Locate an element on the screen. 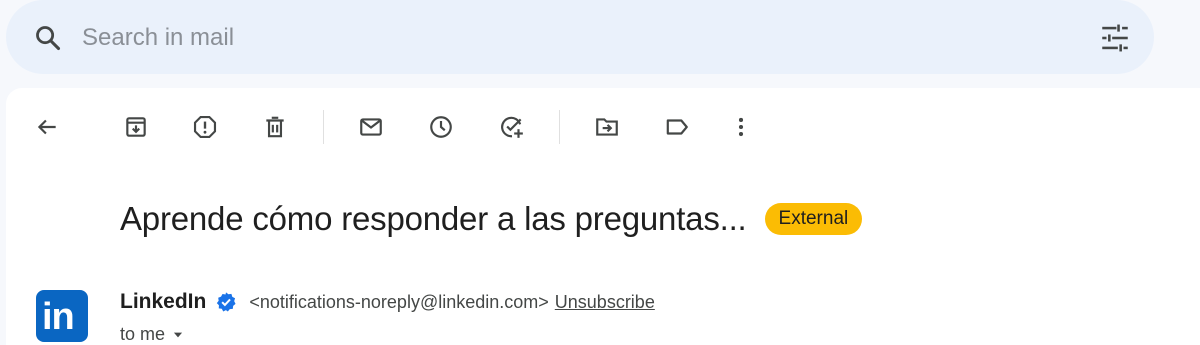 This screenshot has height=345, width=1200. arrow-back-icon is located at coordinates (47, 127).